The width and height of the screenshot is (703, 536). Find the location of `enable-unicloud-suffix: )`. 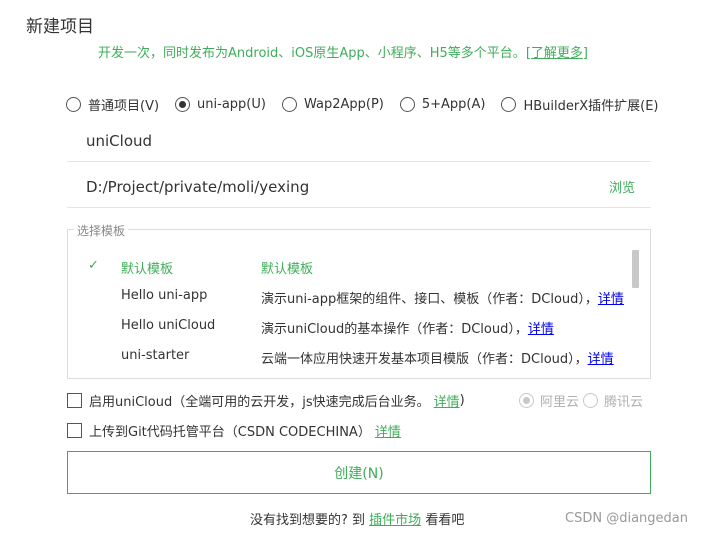

enable-unicloud-suffix: ) is located at coordinates (462, 400).